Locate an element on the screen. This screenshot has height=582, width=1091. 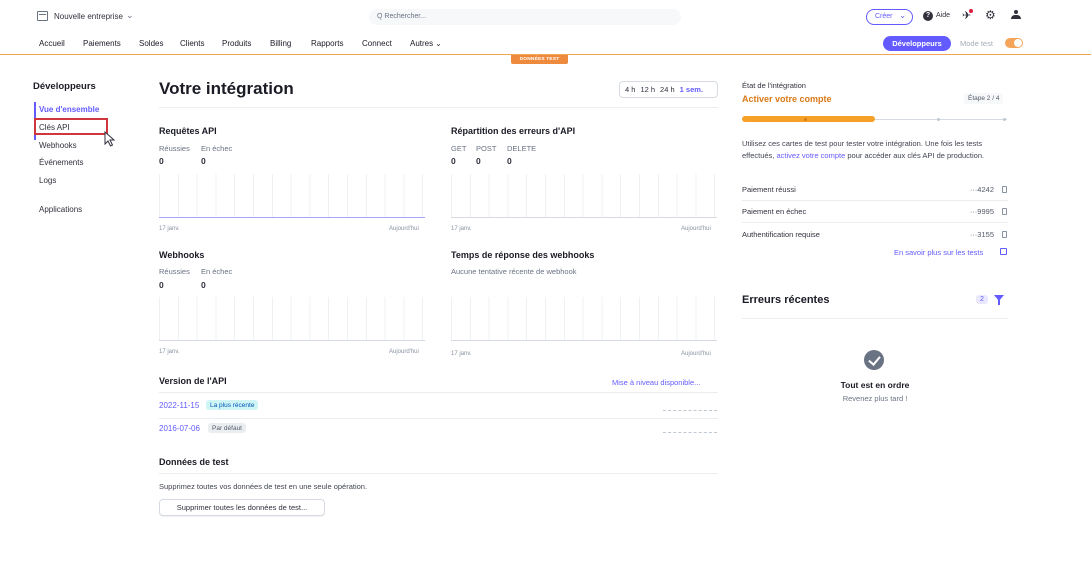
api-errors-chart is located at coordinates (584, 196).